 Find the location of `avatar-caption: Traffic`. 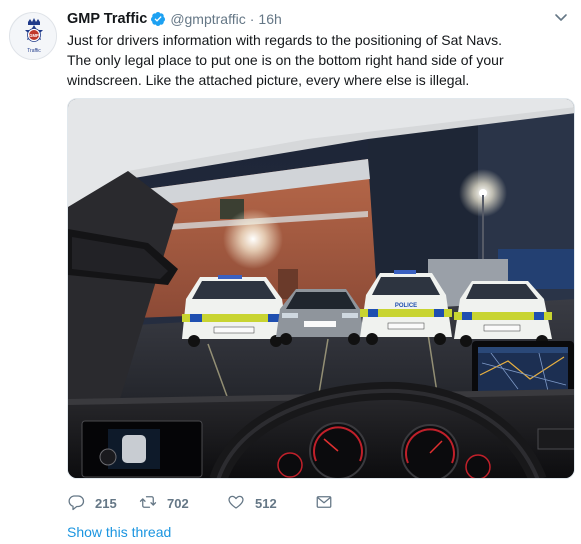

avatar-caption: Traffic is located at coordinates (34, 51).